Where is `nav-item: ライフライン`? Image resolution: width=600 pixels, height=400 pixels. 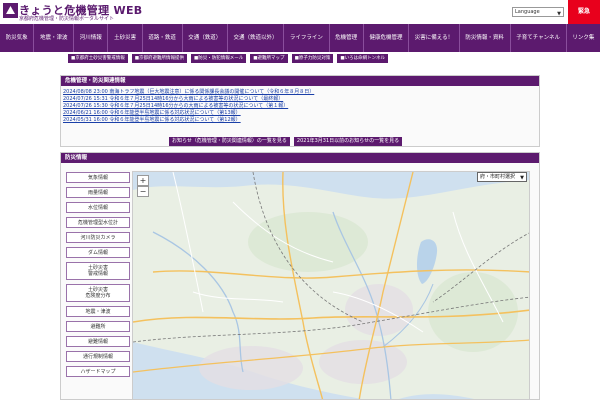
nav-item: ライフライン is located at coordinates (307, 38).